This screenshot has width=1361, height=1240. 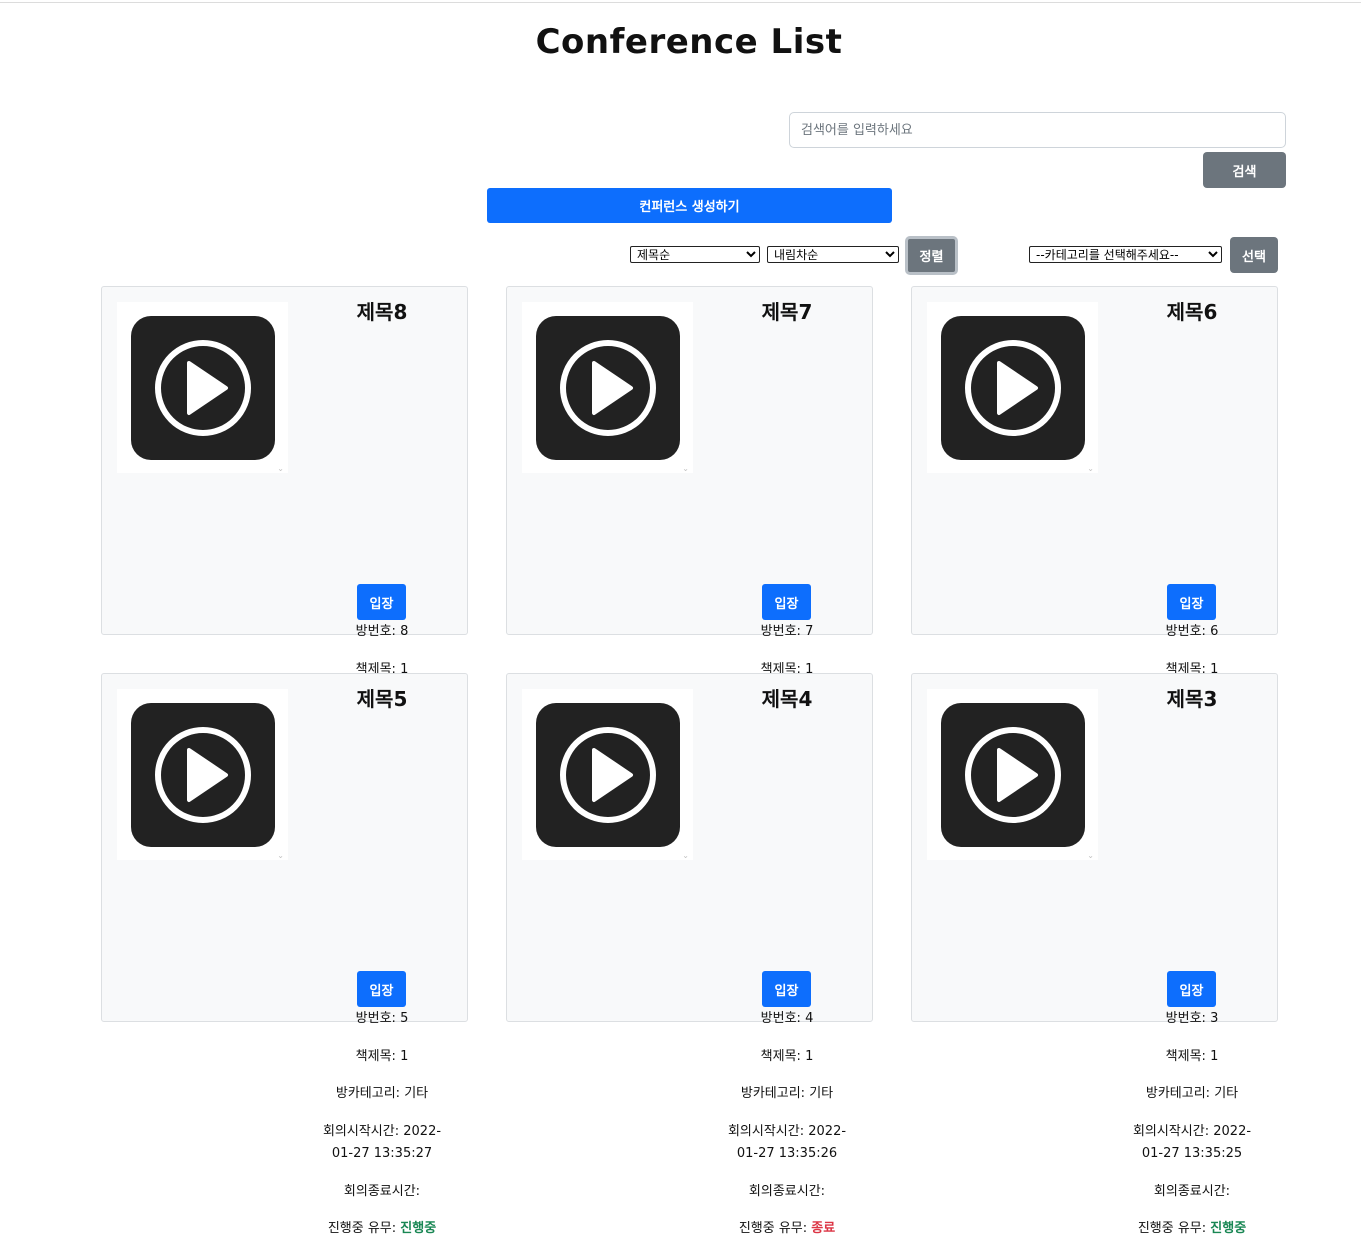 What do you see at coordinates (382, 699) in the screenshot?
I see `conference-title: 제목5` at bounding box center [382, 699].